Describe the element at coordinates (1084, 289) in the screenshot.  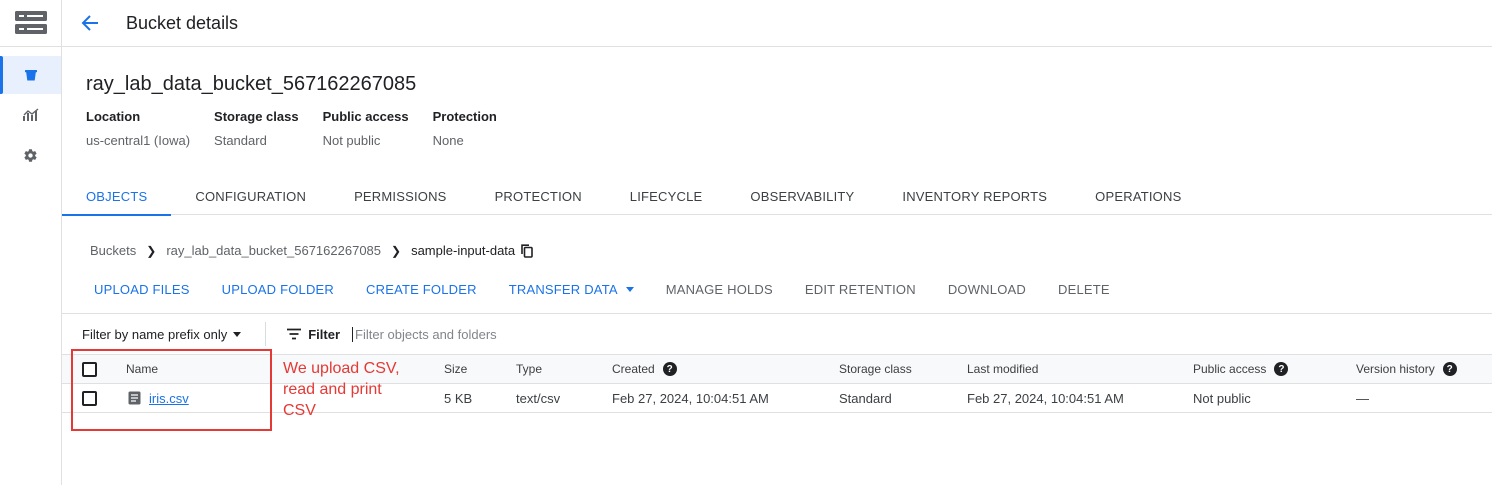
I see `delete-button: DELETE` at that location.